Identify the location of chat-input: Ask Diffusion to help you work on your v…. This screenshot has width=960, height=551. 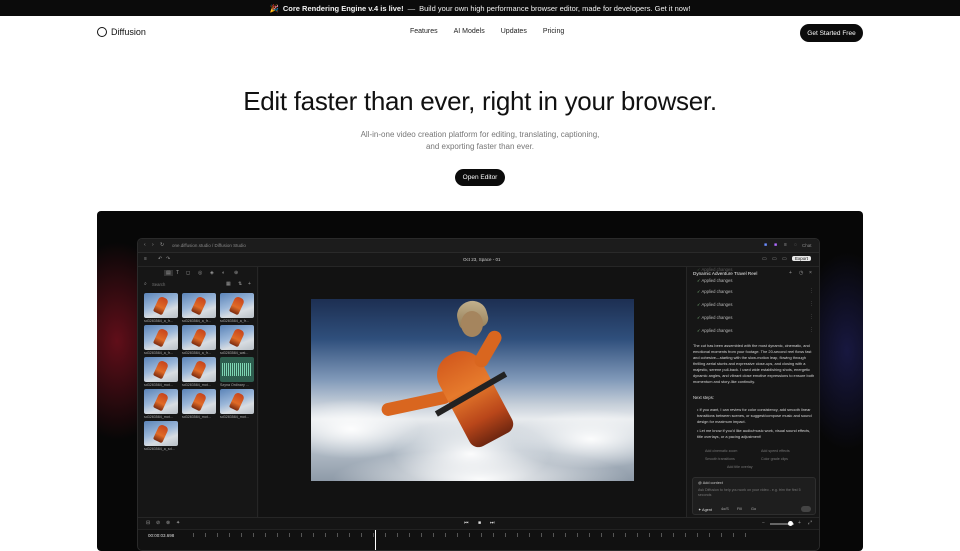
(755, 493).